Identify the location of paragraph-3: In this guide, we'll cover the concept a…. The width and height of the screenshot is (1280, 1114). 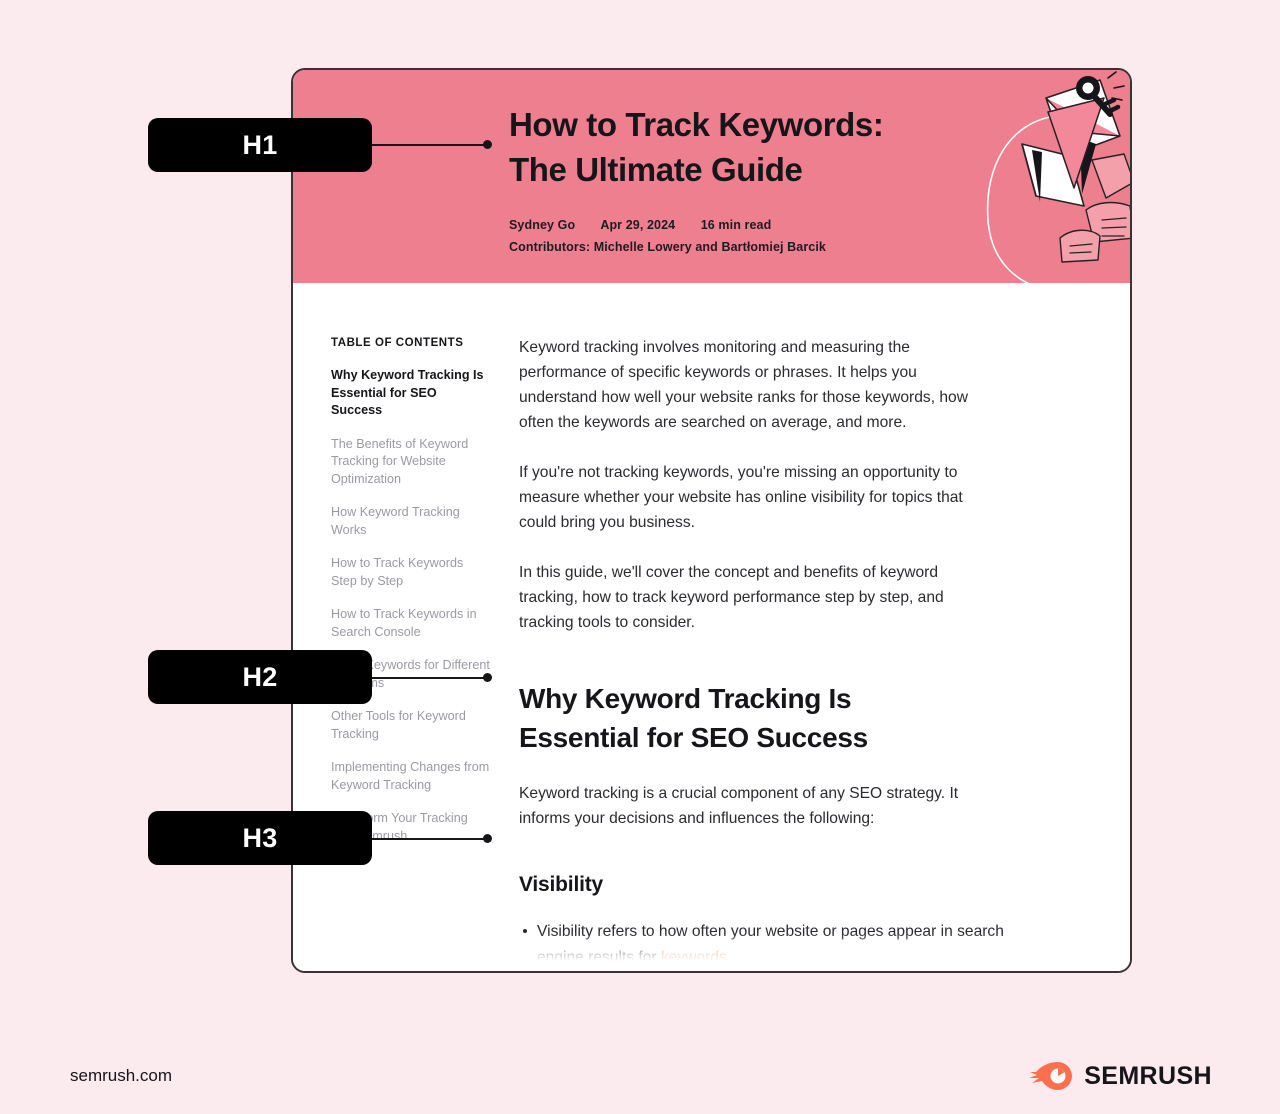
(731, 597).